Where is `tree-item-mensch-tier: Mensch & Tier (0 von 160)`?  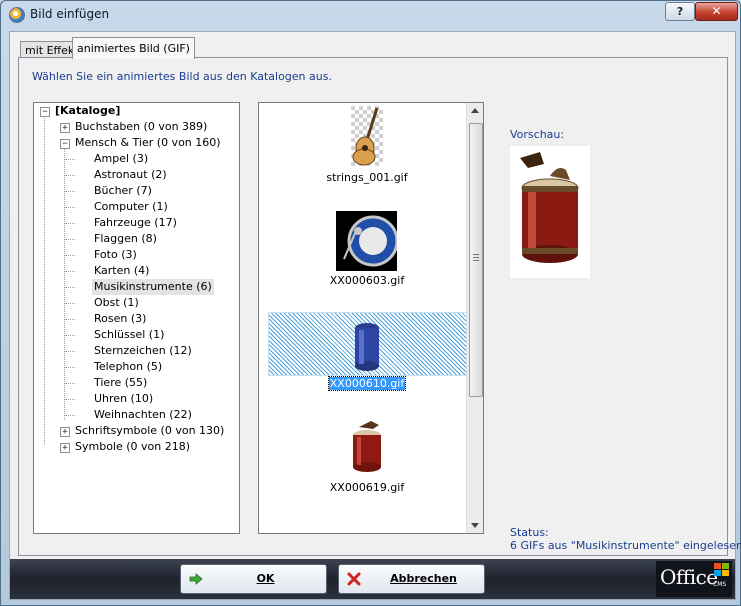 tree-item-mensch-tier: Mensch & Tier (0 von 160) is located at coordinates (148, 143).